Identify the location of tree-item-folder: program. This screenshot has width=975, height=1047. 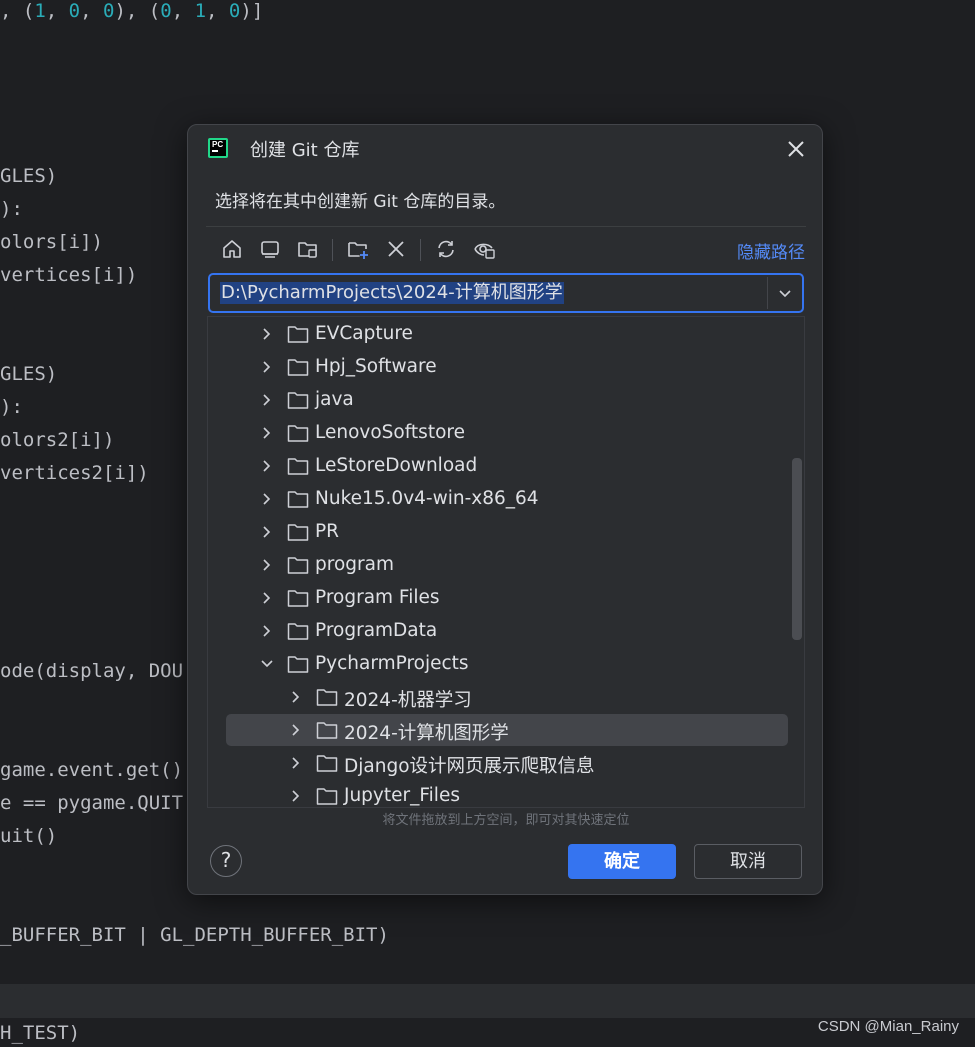
(506, 565).